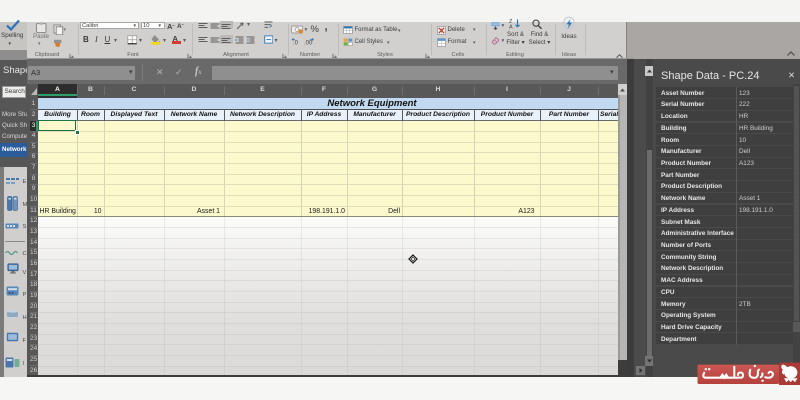  I want to click on svg-text: A, so click(511, 27).